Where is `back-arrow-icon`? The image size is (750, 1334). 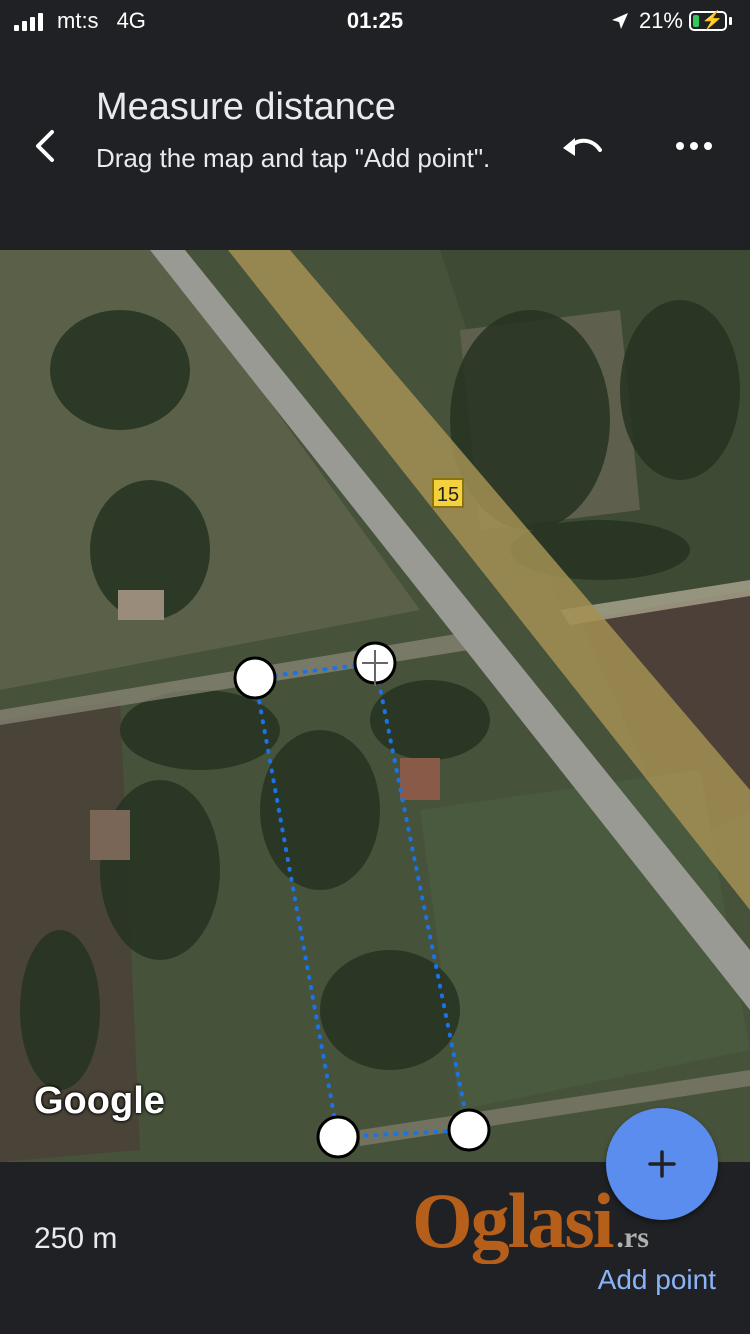 back-arrow-icon is located at coordinates (48, 146).